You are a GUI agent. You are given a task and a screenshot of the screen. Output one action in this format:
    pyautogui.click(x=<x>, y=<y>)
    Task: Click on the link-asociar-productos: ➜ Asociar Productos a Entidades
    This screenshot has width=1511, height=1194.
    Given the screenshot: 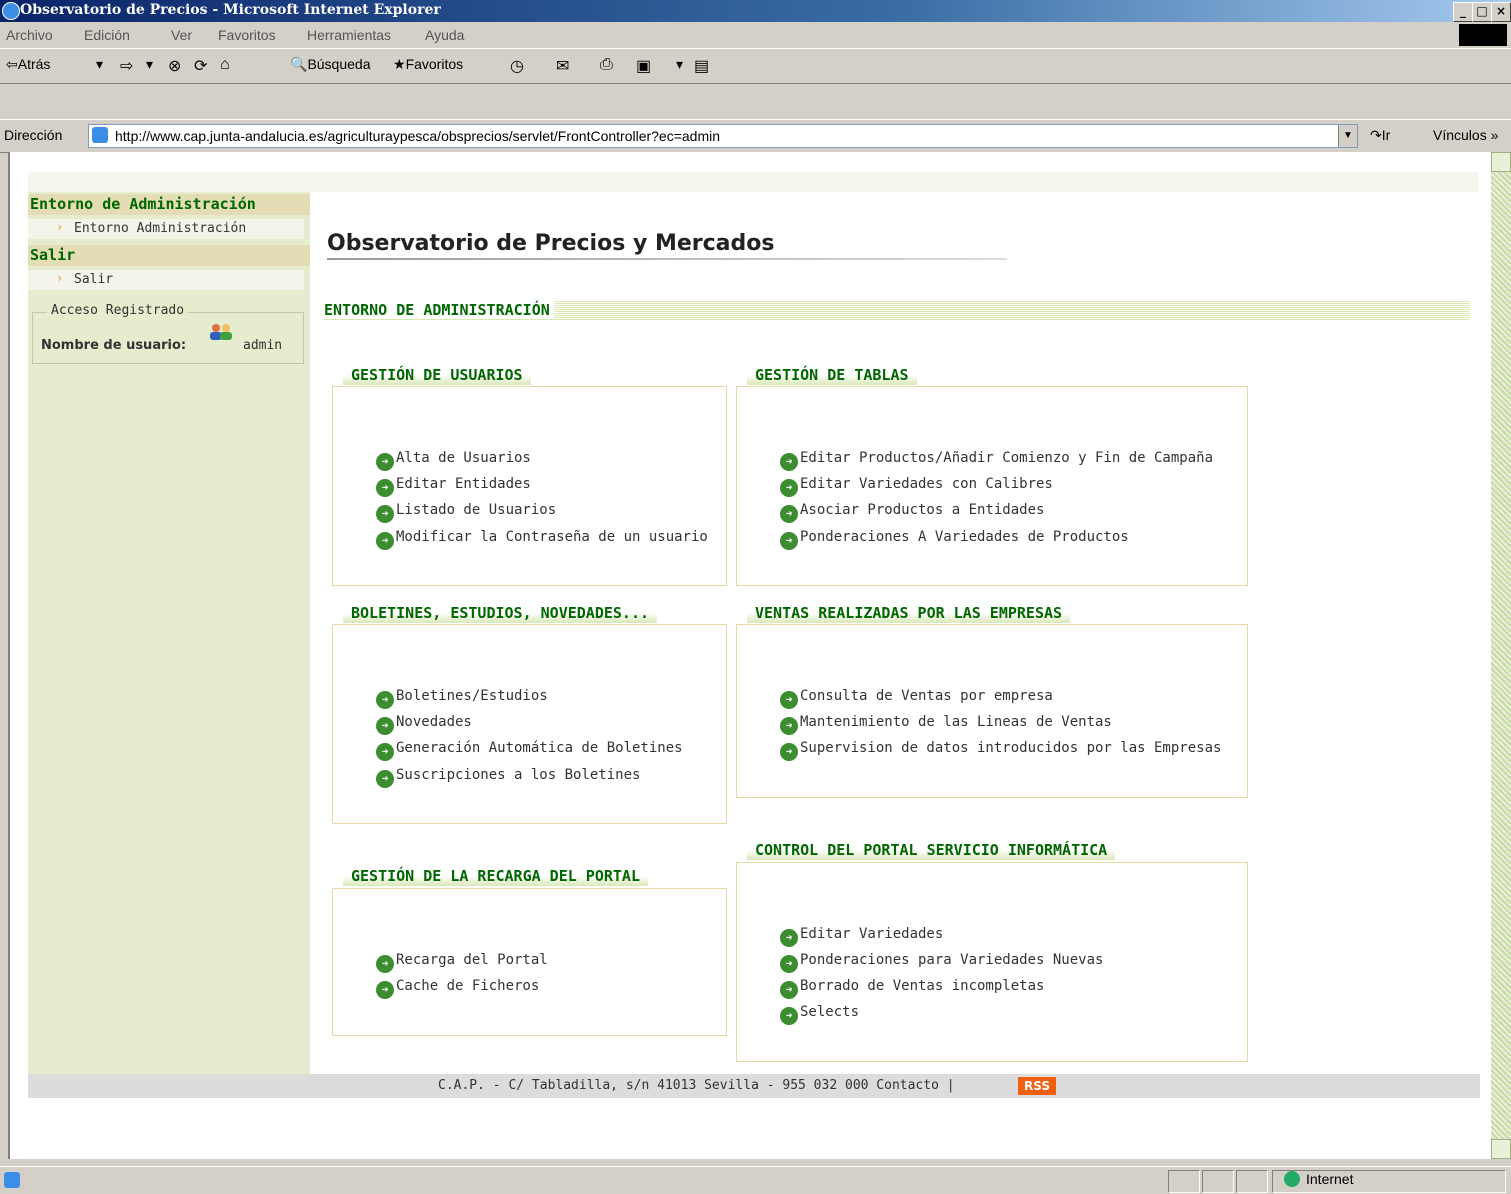 What is the action you would take?
    pyautogui.click(x=912, y=512)
    